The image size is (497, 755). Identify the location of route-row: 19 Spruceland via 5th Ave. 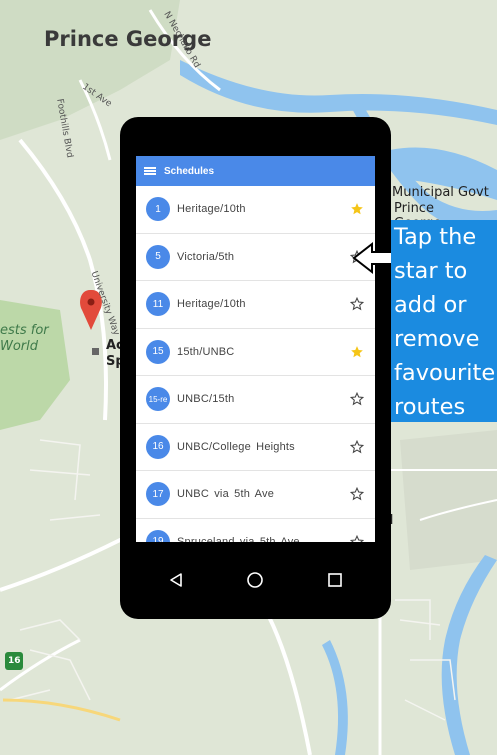
(255, 530).